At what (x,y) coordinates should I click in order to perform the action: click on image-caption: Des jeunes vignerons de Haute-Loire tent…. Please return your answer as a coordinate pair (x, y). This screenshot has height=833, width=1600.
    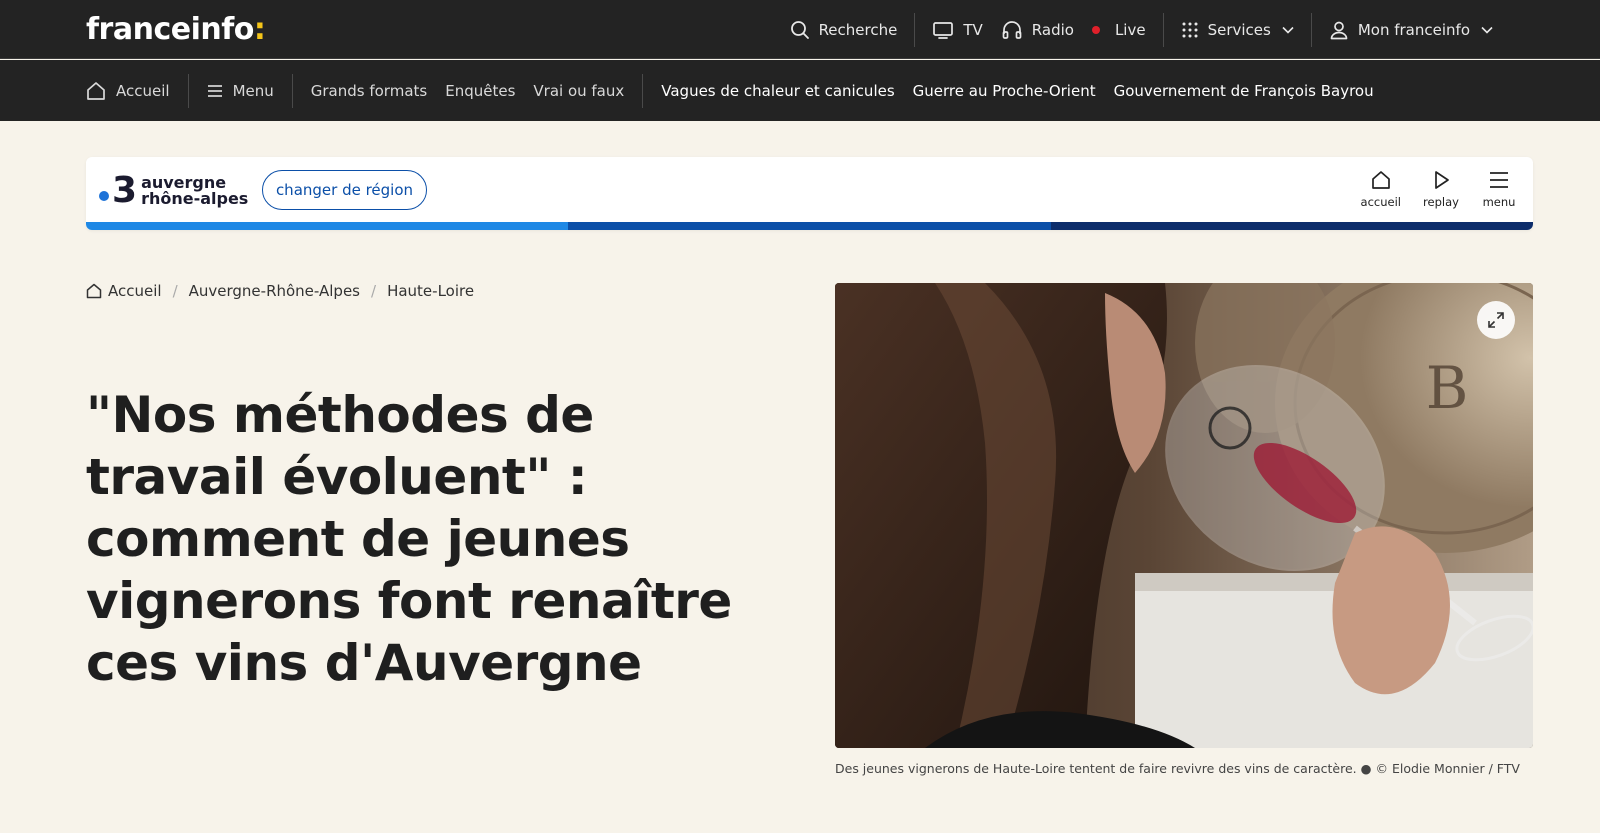
    Looking at the image, I should click on (1177, 768).